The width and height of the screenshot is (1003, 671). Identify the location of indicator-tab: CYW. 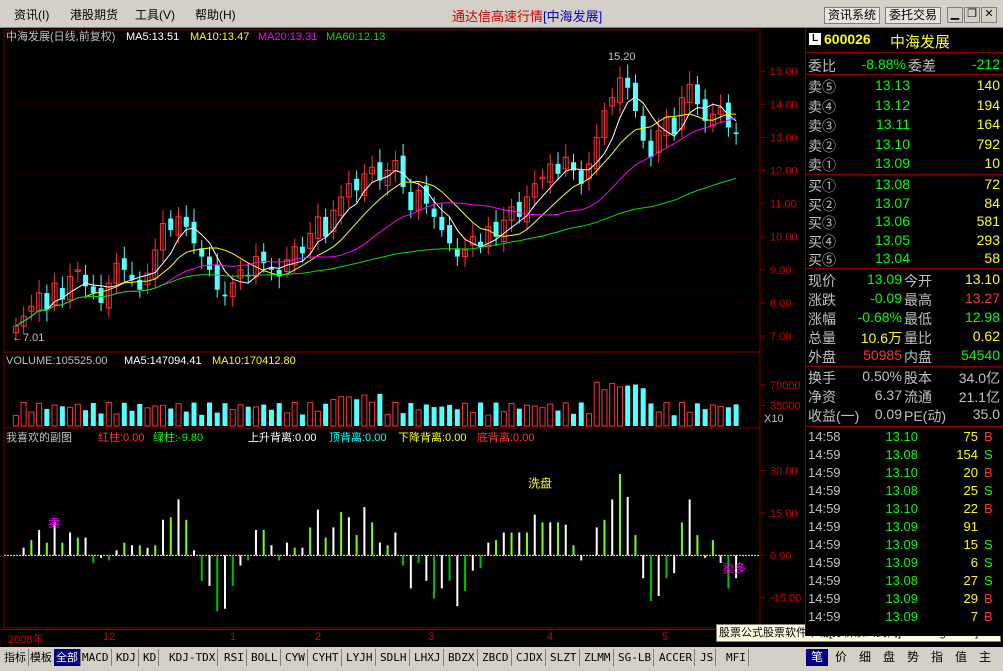
(295, 657).